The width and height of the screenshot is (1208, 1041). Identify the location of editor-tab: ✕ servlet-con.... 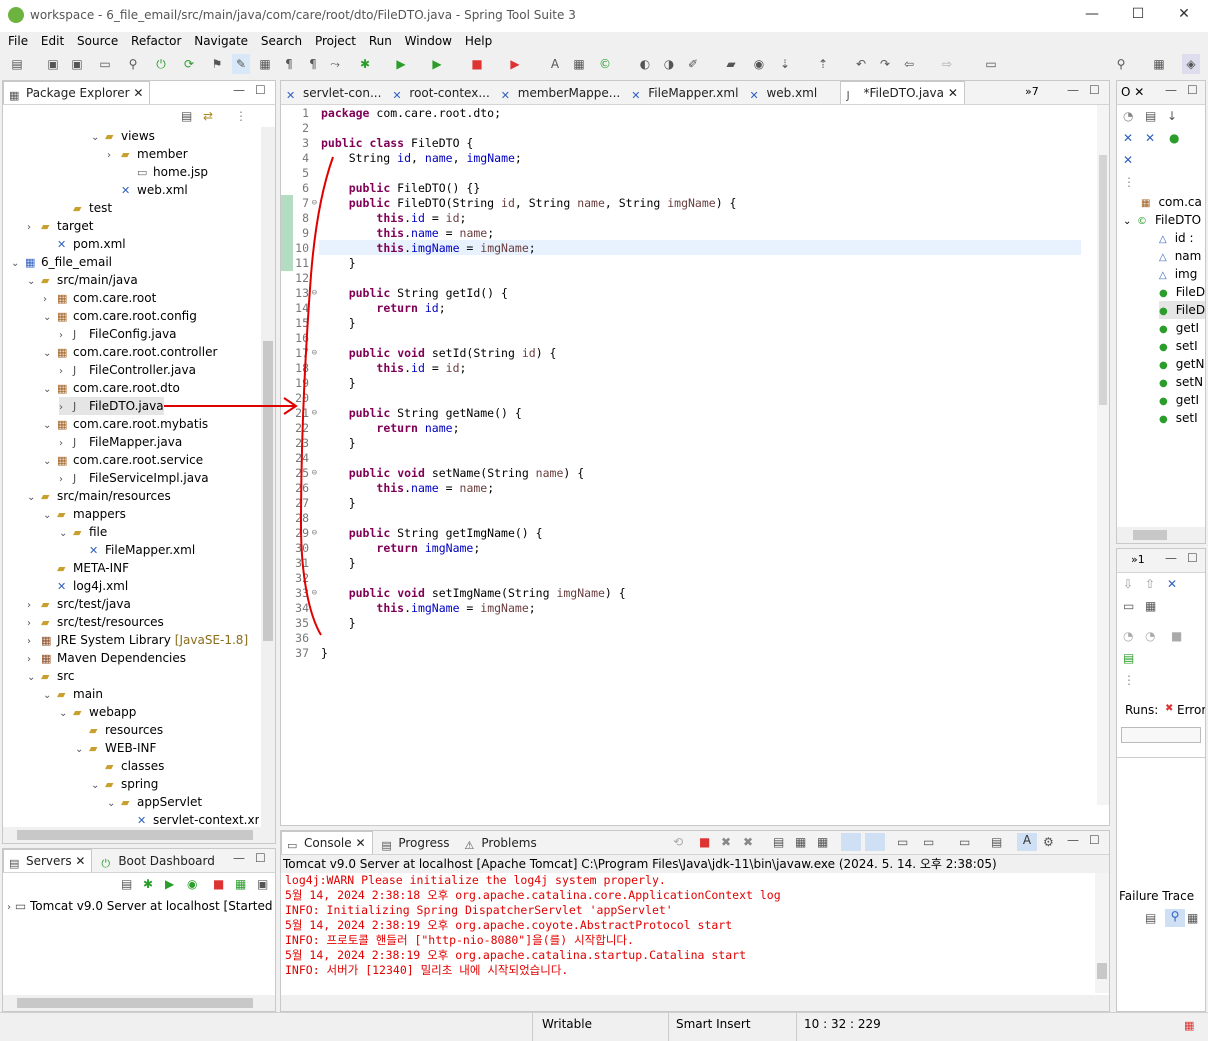
(334, 93).